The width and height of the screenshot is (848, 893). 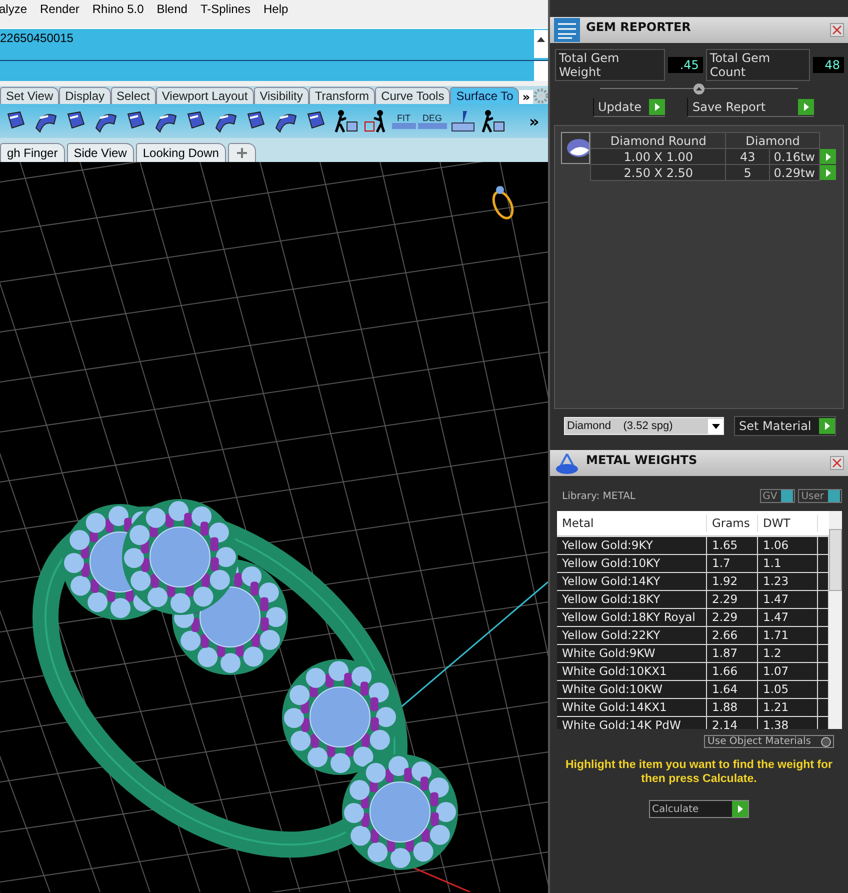 I want to click on tabs-overflow-button: », so click(x=526, y=97).